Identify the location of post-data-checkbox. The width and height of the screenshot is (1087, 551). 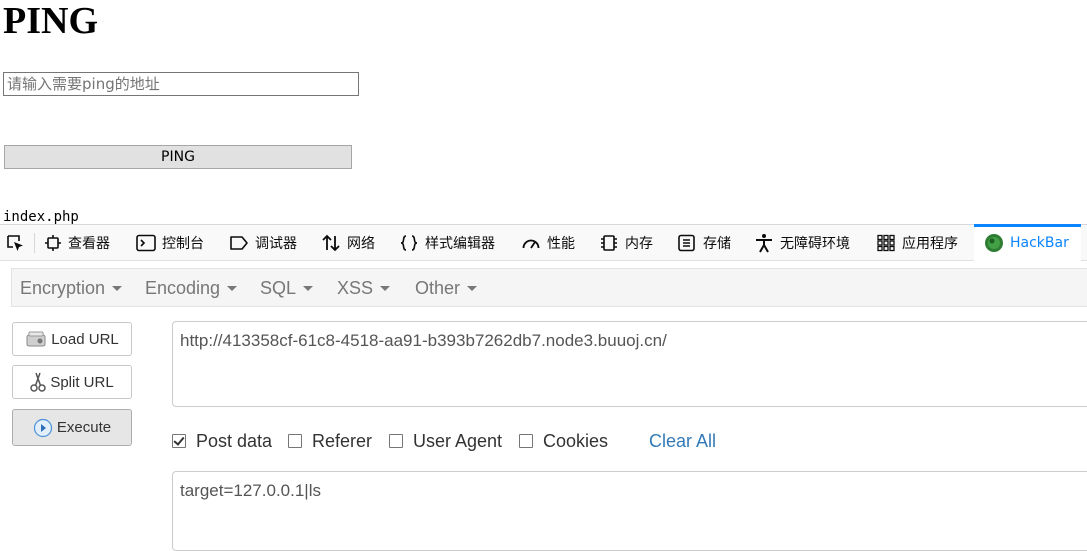
(179, 441).